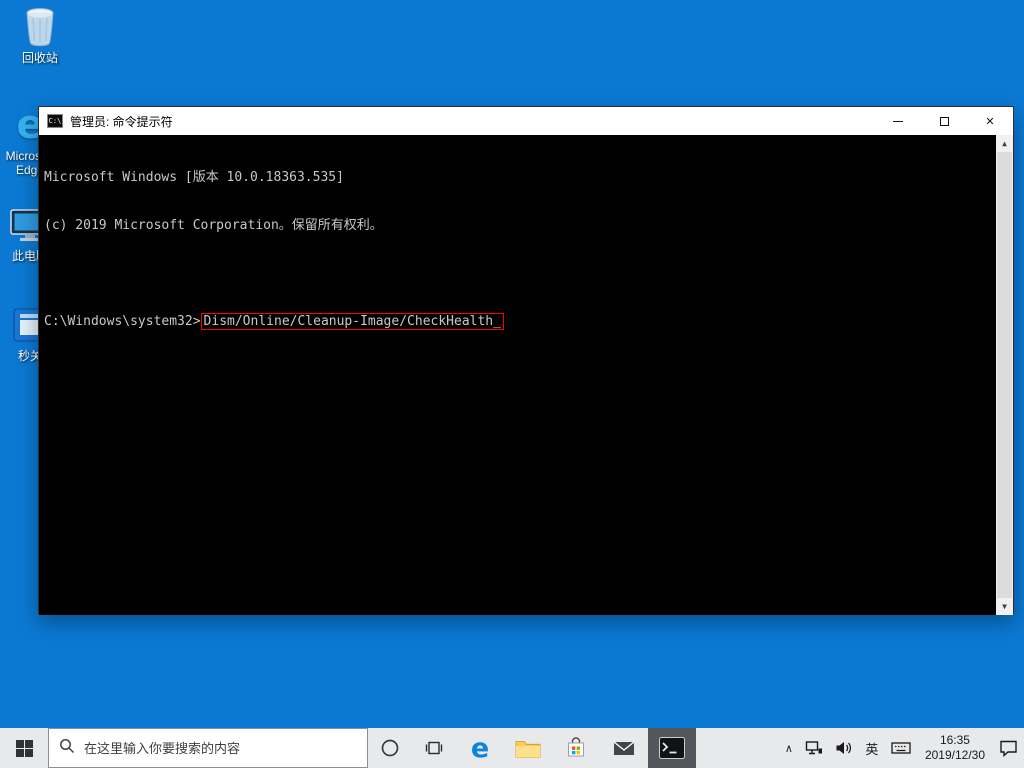 The height and width of the screenshot is (768, 1024). I want to click on edge-icon: e, so click(480, 748).